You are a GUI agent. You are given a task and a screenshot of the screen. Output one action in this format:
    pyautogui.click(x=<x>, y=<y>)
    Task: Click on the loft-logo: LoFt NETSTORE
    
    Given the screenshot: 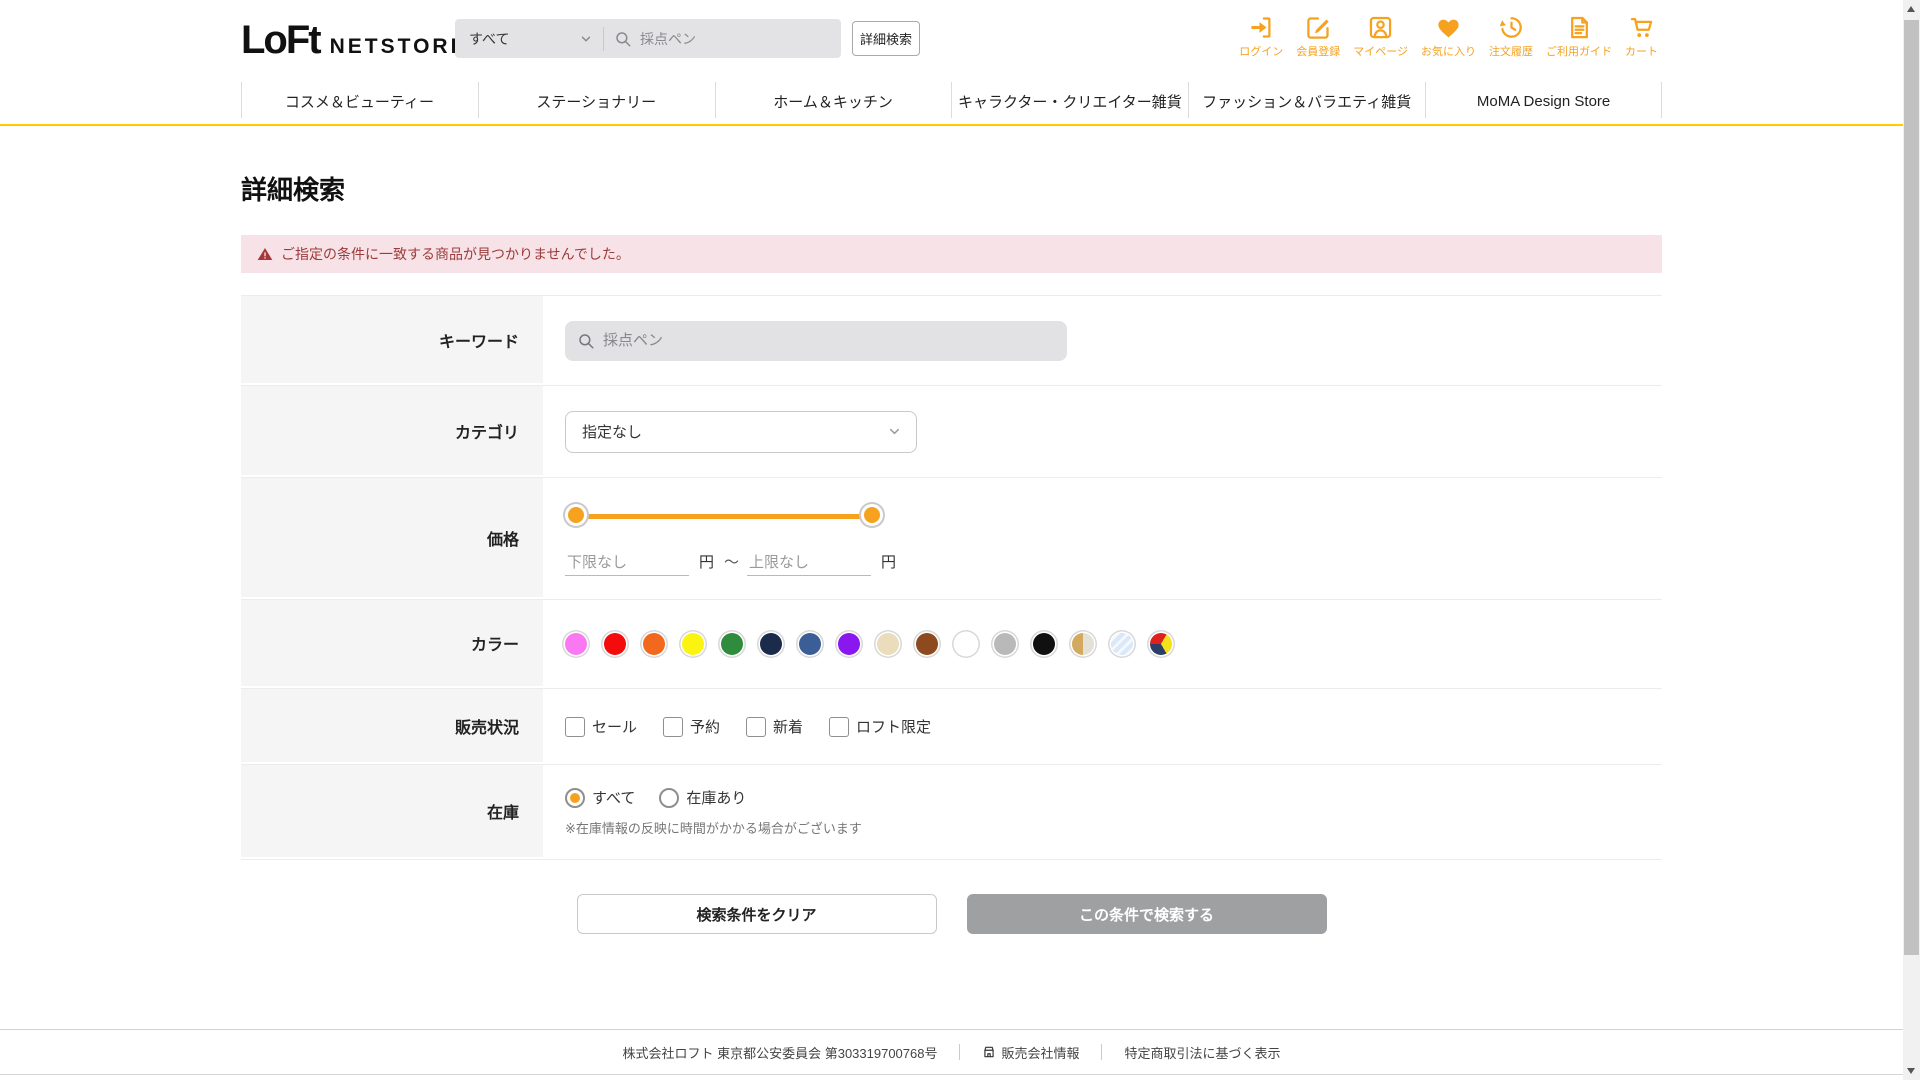 What is the action you would take?
    pyautogui.click(x=354, y=40)
    